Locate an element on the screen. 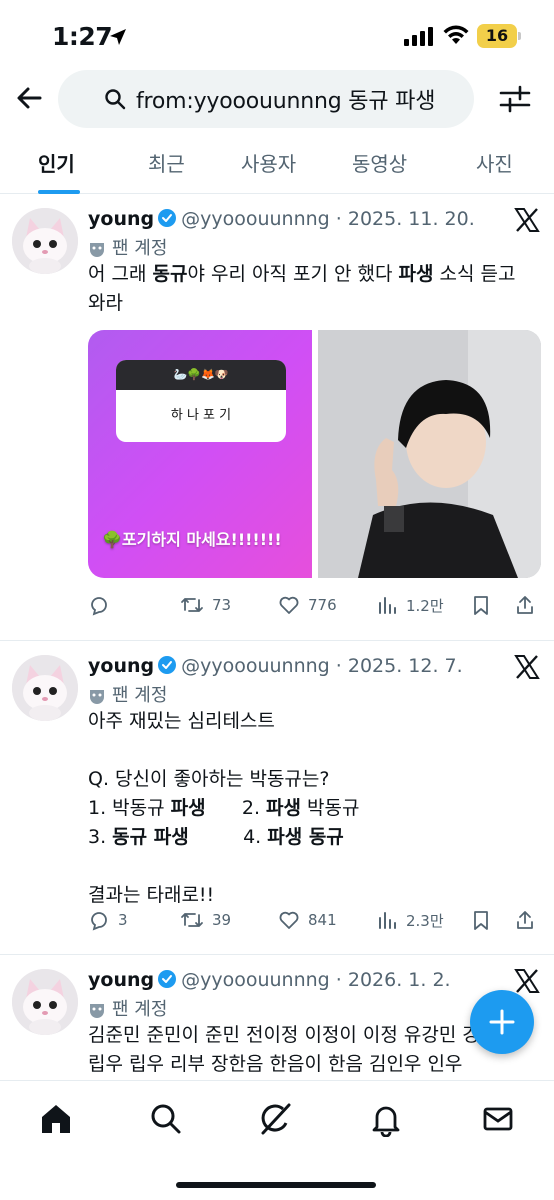 Image resolution: width=554 pixels, height=1200 pixels. cellular-signal-icon is located at coordinates (418, 36).